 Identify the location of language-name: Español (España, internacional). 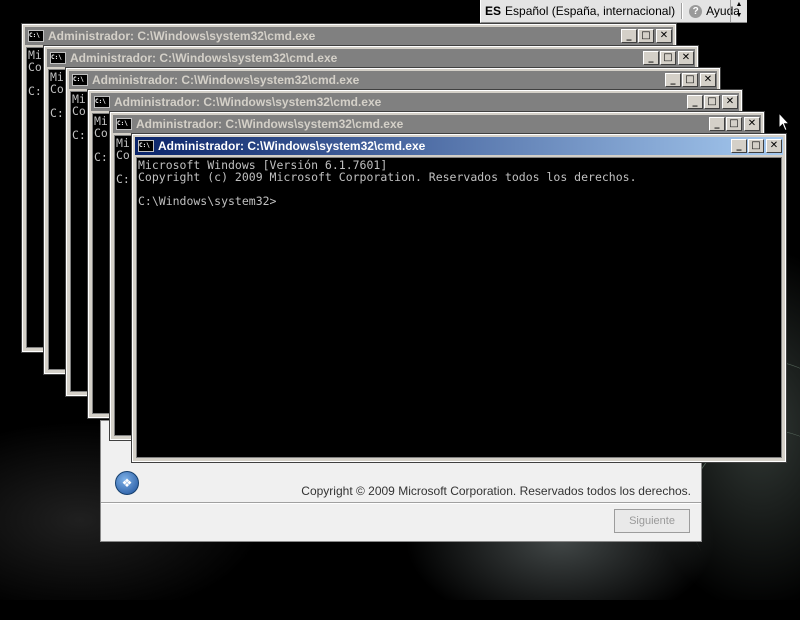
(590, 11).